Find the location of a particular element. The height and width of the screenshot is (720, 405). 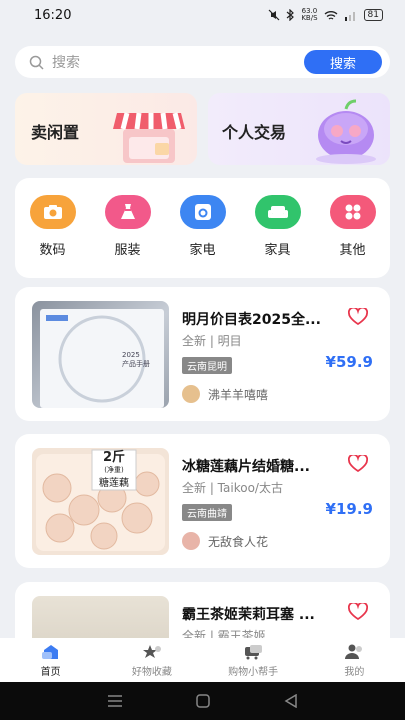

status-bar: 16:20 63.0 KB/S 81 is located at coordinates (202, 15).